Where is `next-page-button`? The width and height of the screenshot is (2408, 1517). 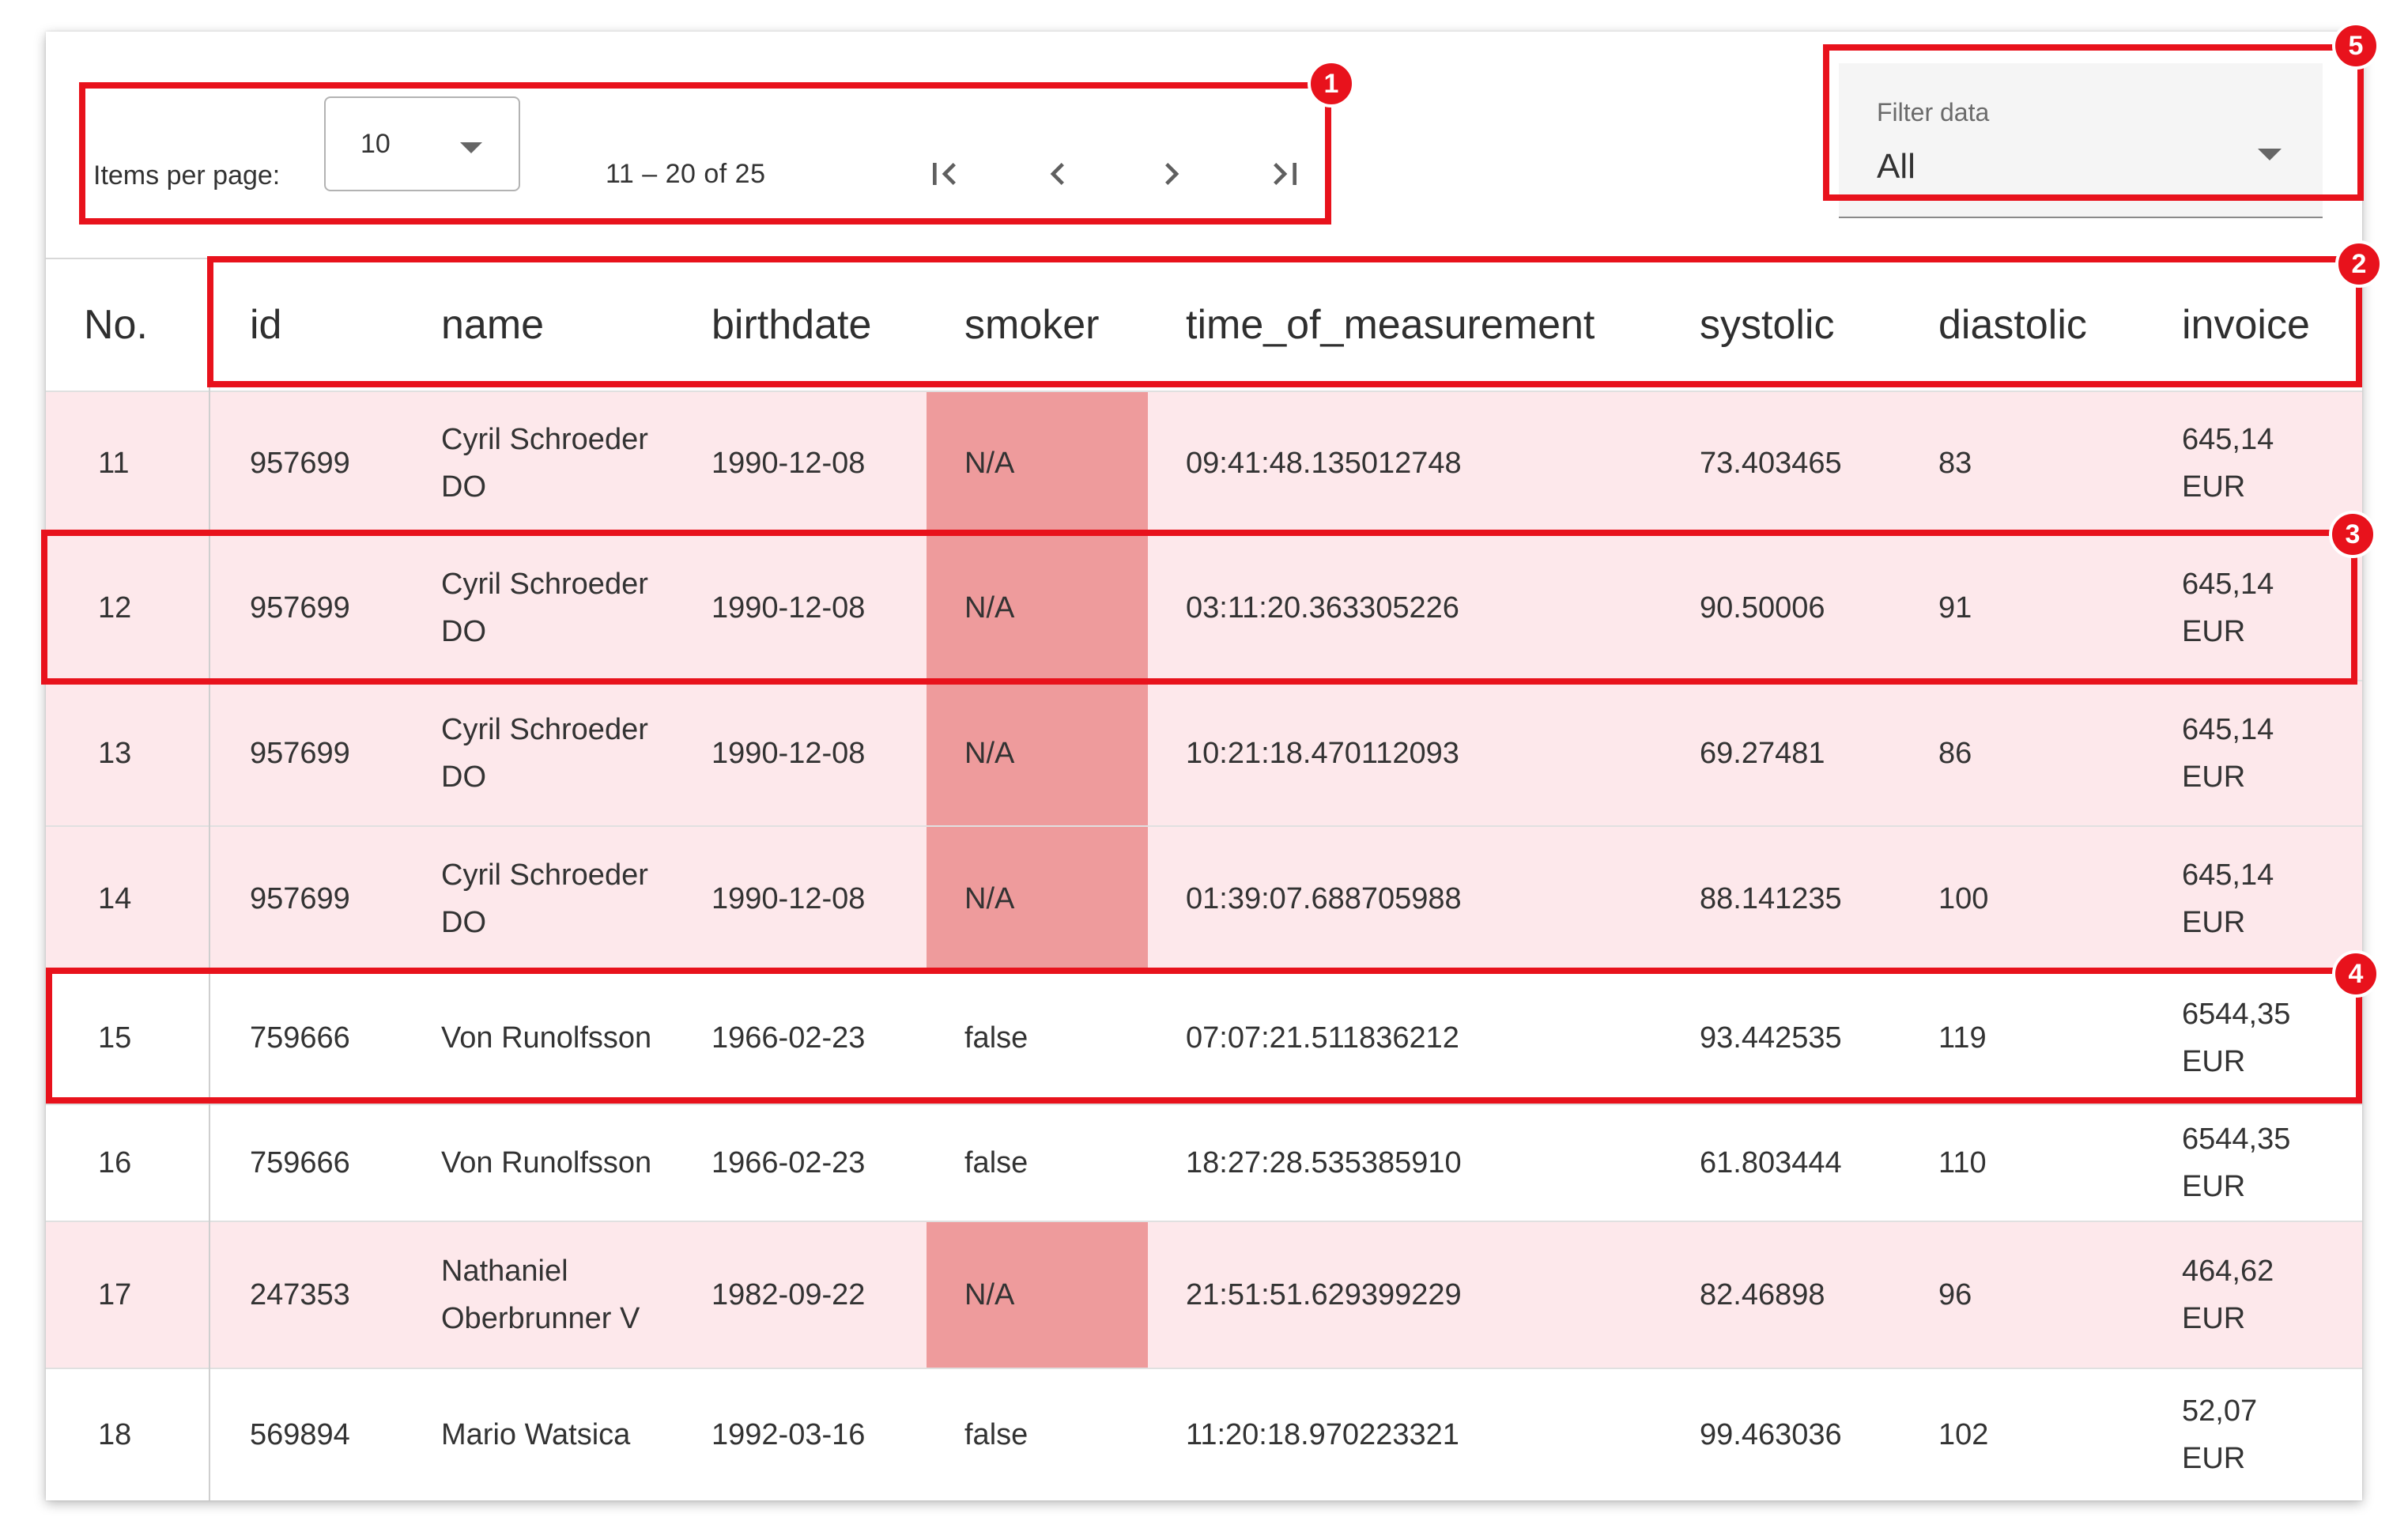
next-page-button is located at coordinates (1171, 174).